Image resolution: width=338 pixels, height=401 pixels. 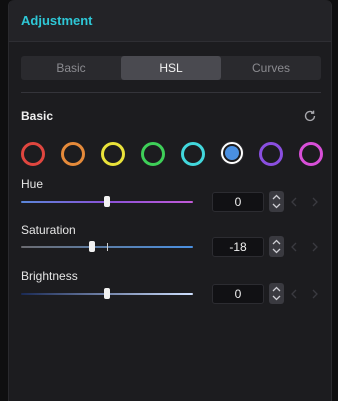 What do you see at coordinates (276, 293) in the screenshot?
I see `brightness-stepper` at bounding box center [276, 293].